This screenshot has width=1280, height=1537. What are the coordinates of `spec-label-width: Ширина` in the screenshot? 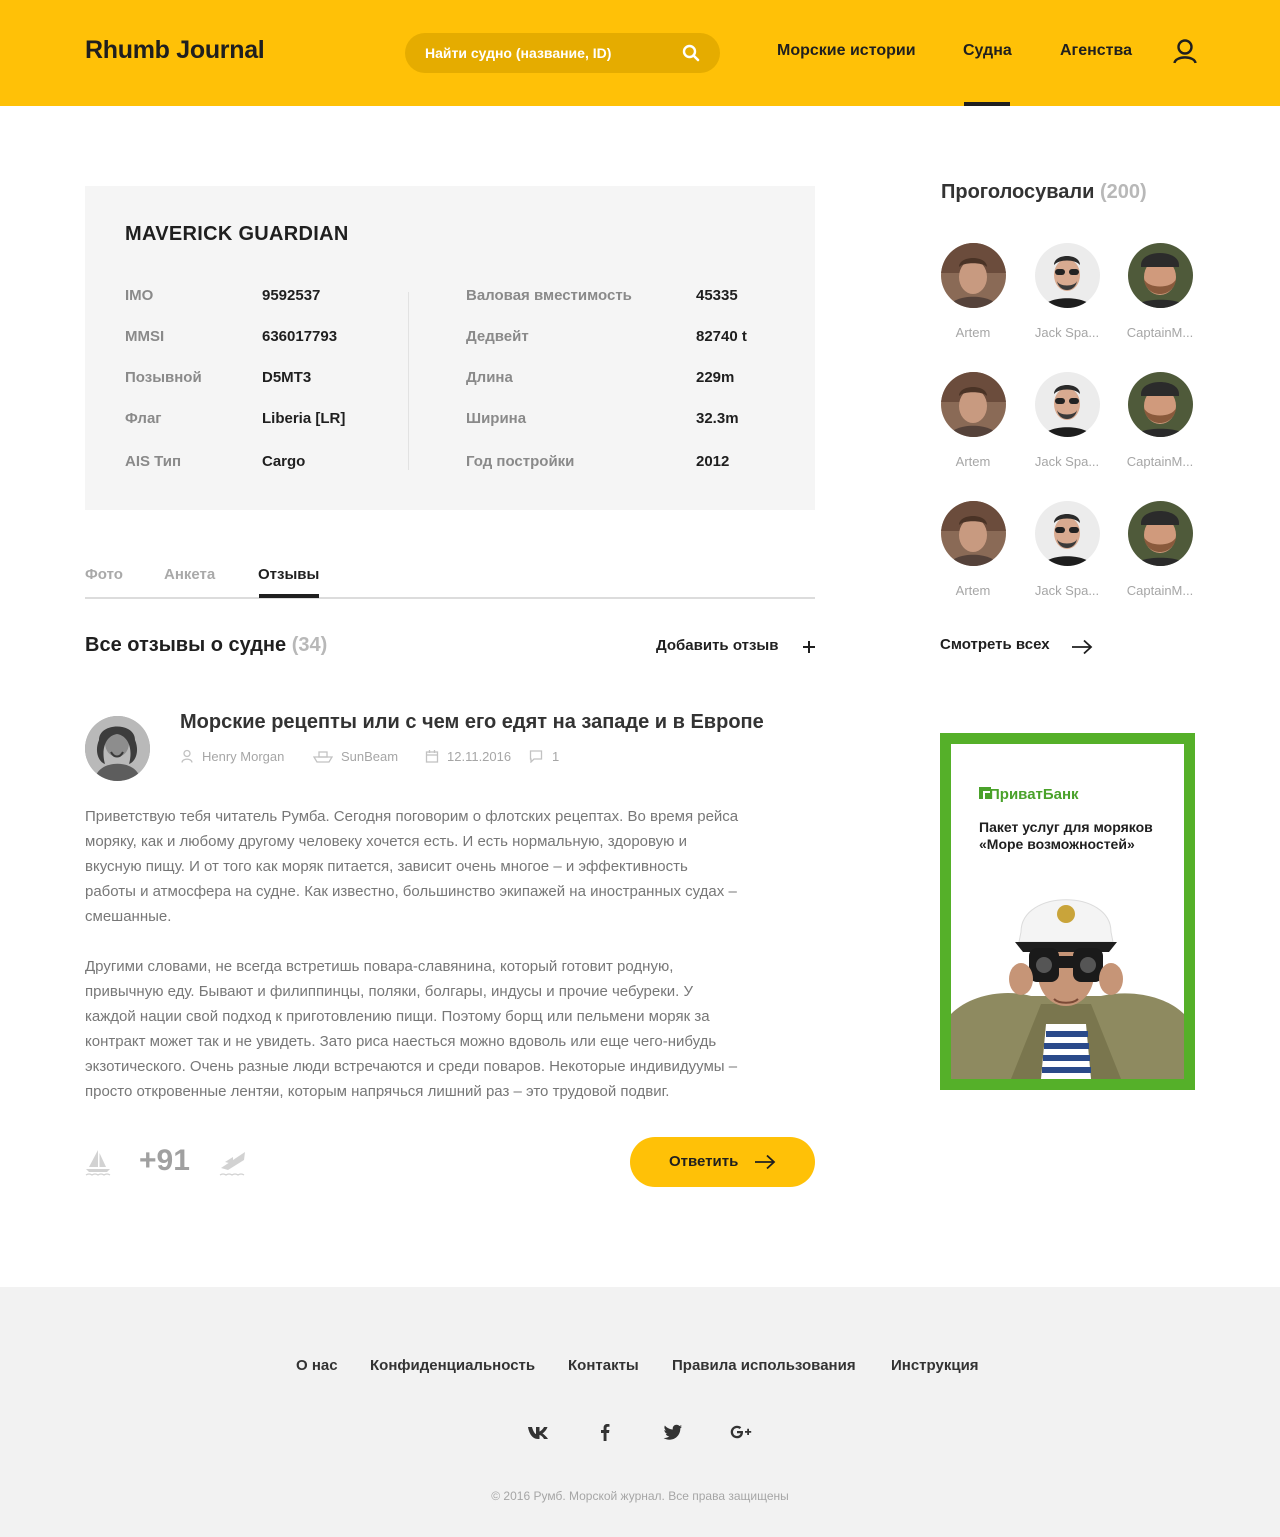 It's located at (496, 418).